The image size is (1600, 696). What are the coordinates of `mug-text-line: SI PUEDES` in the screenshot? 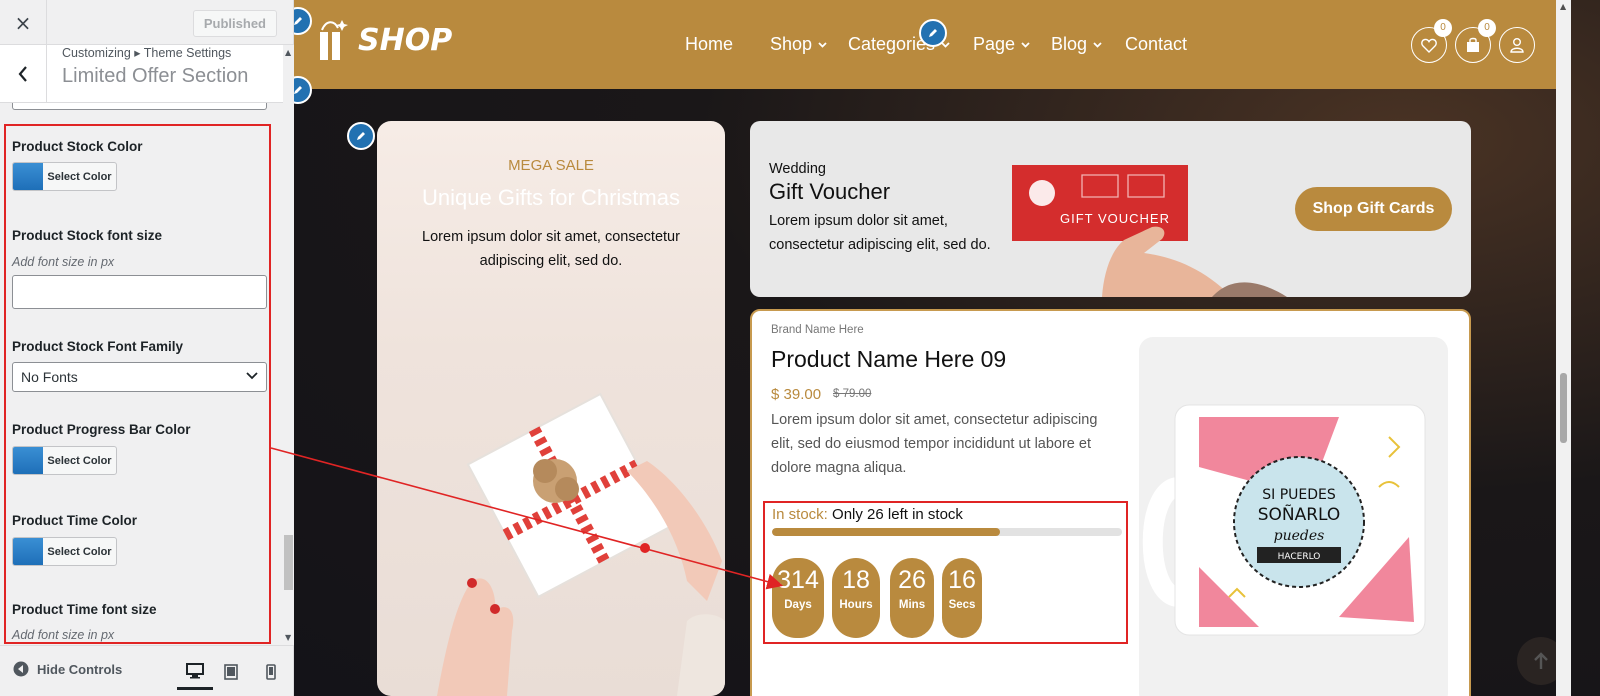 It's located at (1299, 495).